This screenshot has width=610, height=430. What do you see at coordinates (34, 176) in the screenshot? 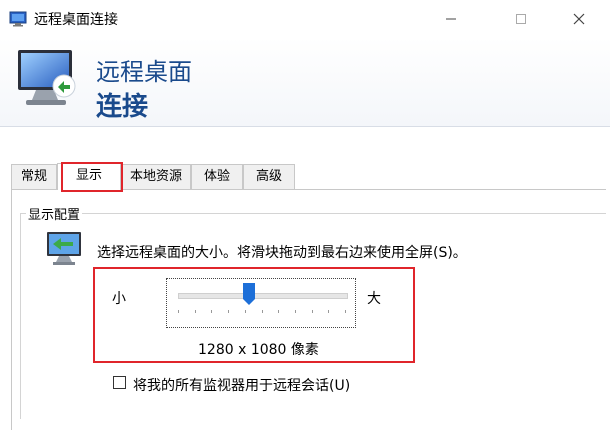
I see `tab-general: 常规` at bounding box center [34, 176].